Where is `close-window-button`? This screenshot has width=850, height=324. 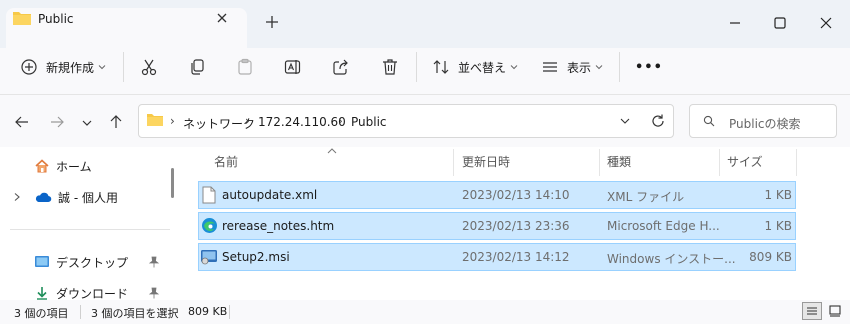 close-window-button is located at coordinates (826, 23).